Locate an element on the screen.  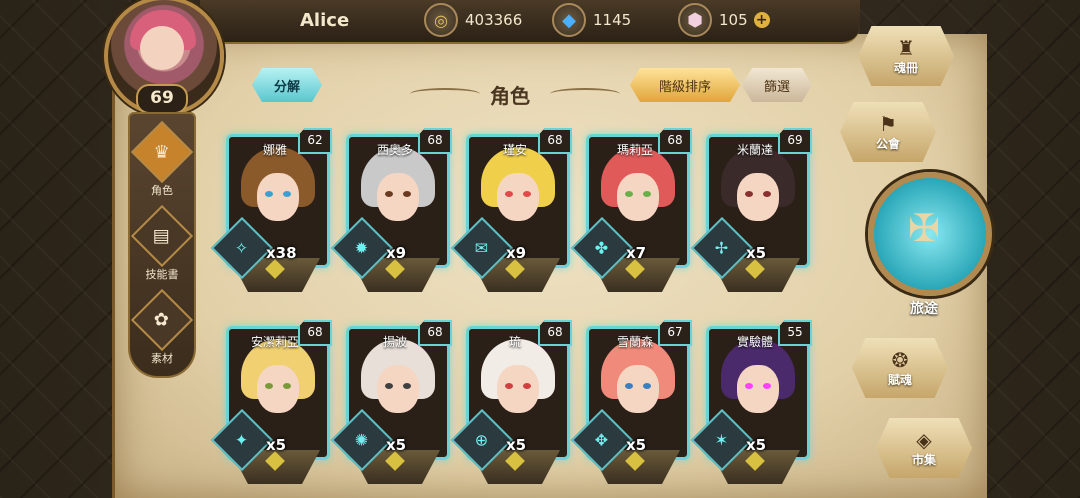
nav-label: 角色 is located at coordinates (162, 190).